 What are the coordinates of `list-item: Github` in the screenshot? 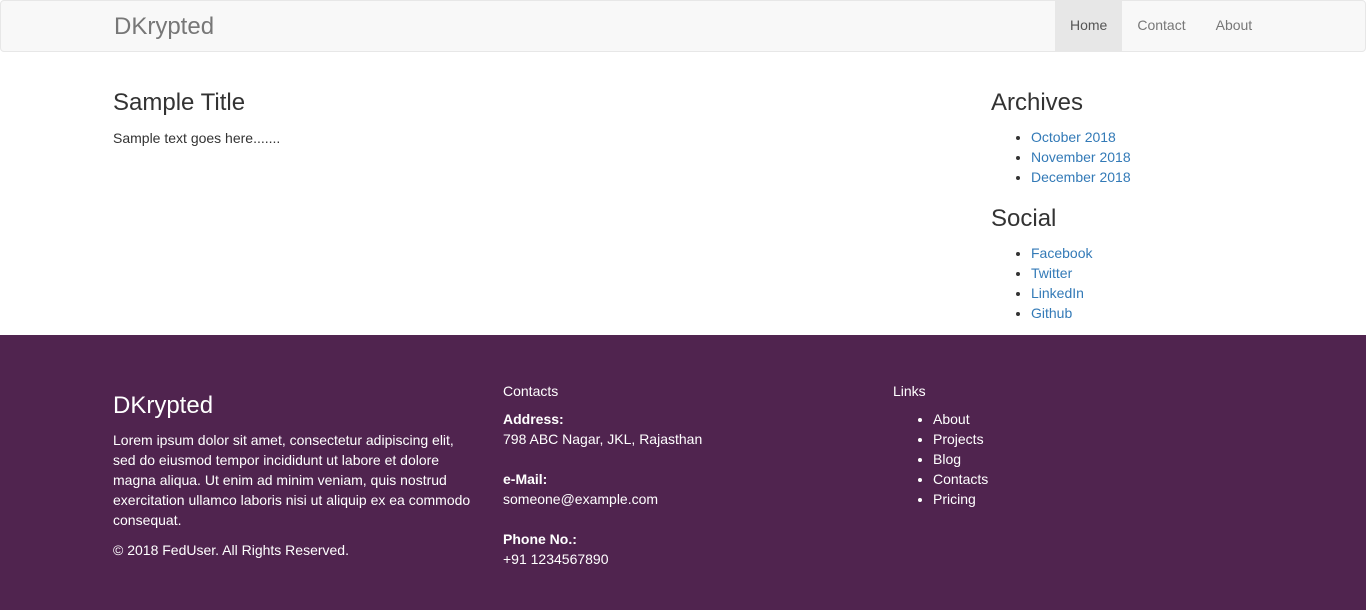 It's located at (1061, 313).